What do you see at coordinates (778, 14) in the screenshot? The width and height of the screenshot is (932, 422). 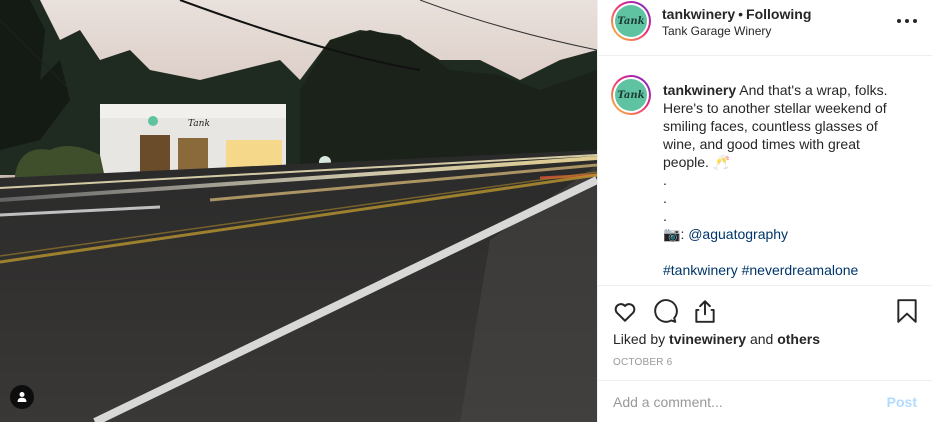 I see `following-button: Following` at bounding box center [778, 14].